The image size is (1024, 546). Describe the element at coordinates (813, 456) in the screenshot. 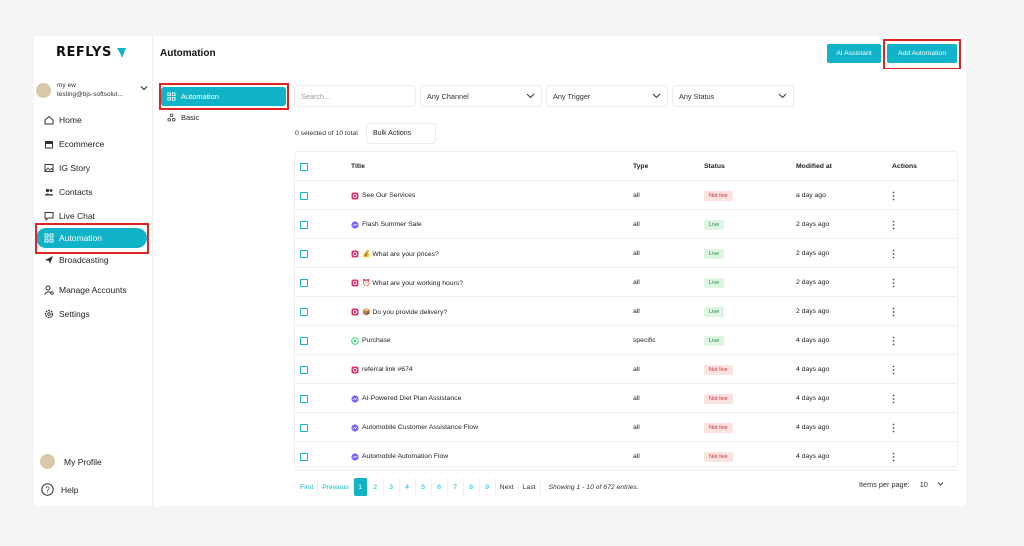

I see `row-modified: 4 days ago` at that location.